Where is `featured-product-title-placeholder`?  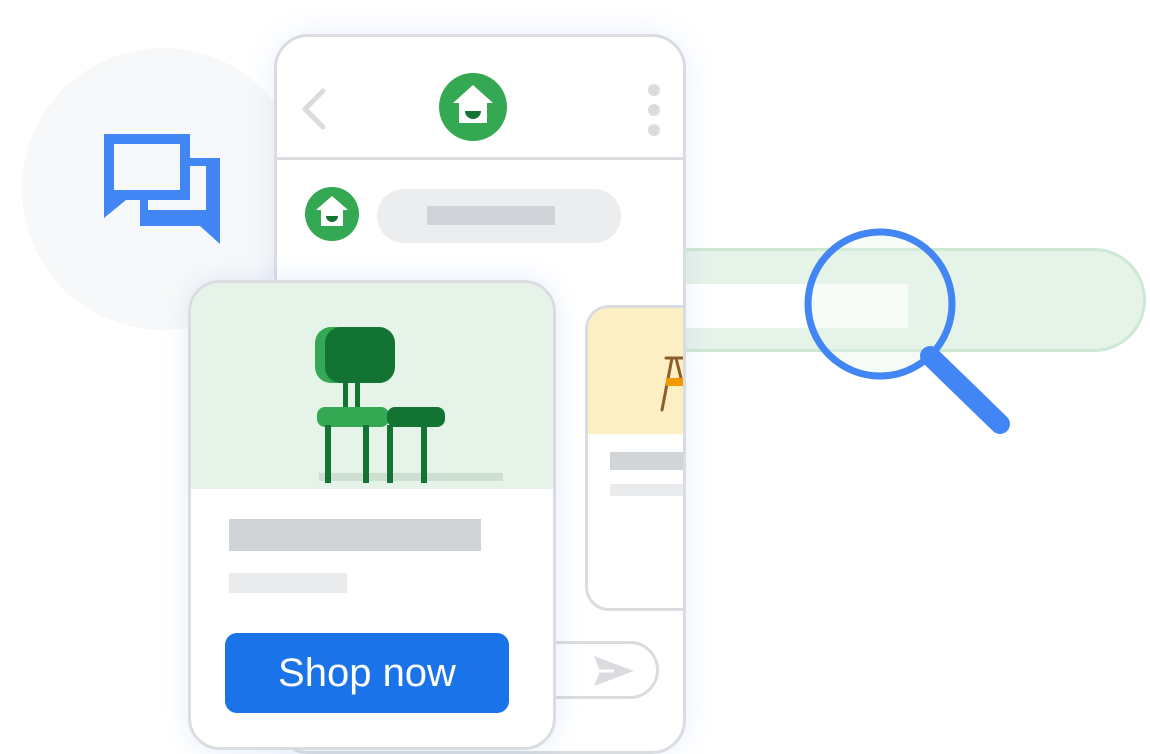
featured-product-title-placeholder is located at coordinates (355, 535).